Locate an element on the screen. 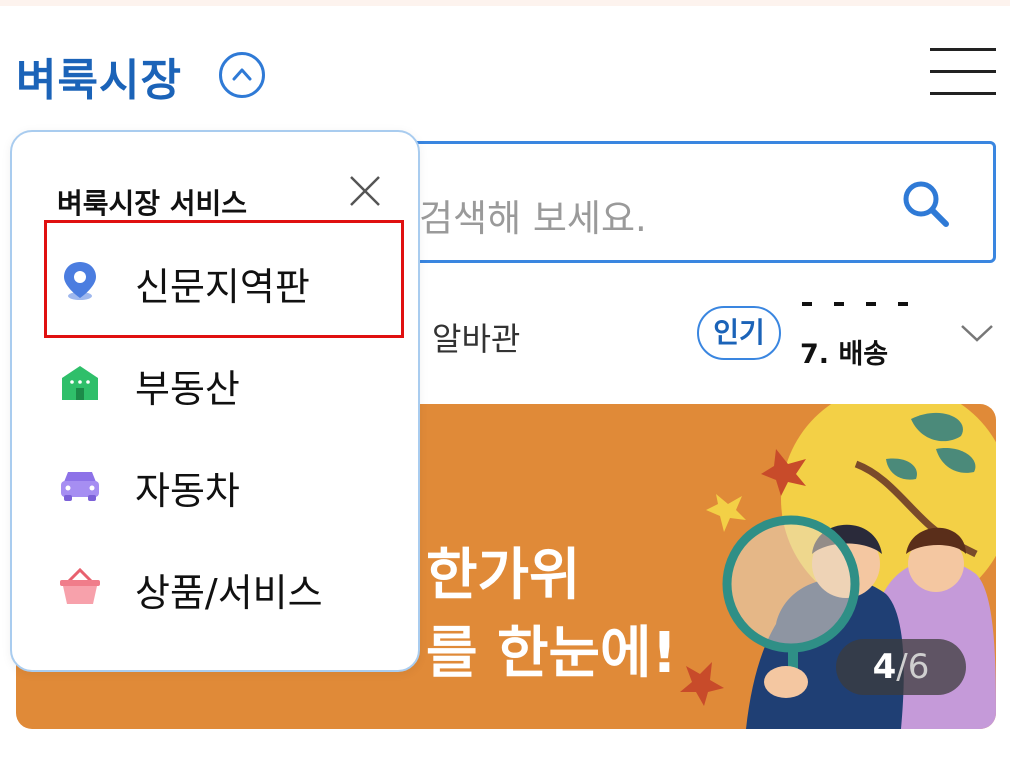 This screenshot has width=1010, height=764. dropdown-title: 벼룩시장 서비스 is located at coordinates (152, 203).